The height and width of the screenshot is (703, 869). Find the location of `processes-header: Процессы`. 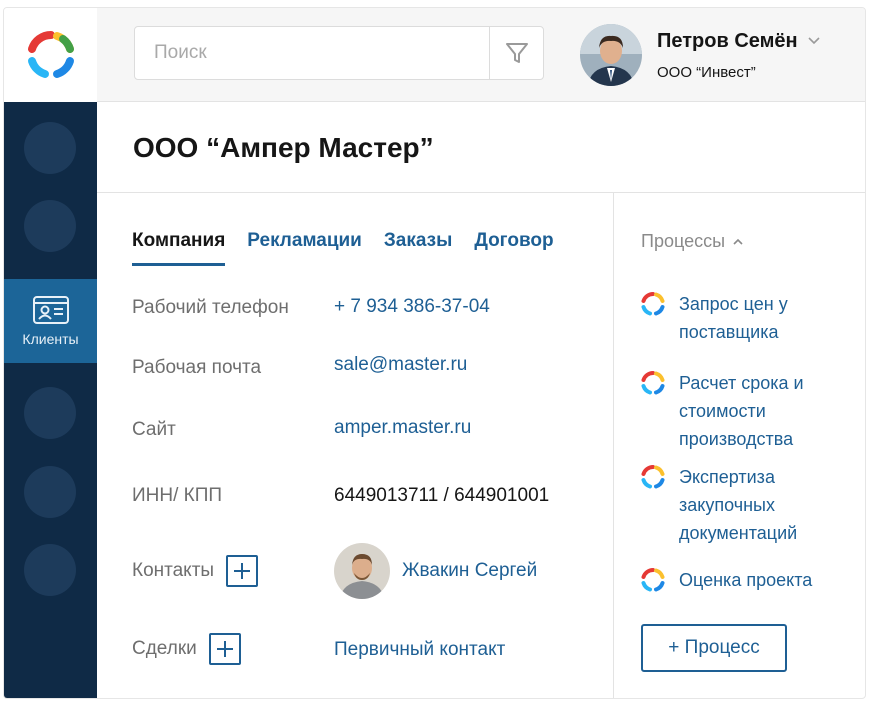

processes-header: Процессы is located at coordinates (692, 241).